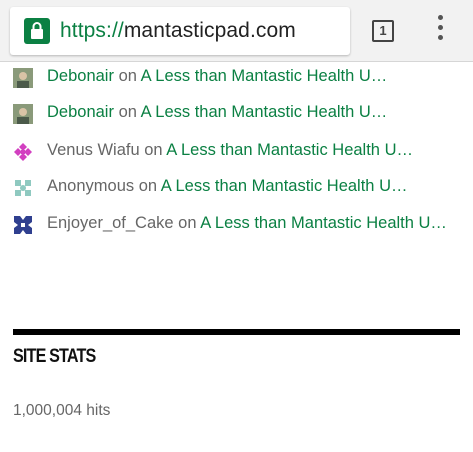 The height and width of the screenshot is (452, 473). What do you see at coordinates (236, 332) in the screenshot?
I see `section-divider` at bounding box center [236, 332].